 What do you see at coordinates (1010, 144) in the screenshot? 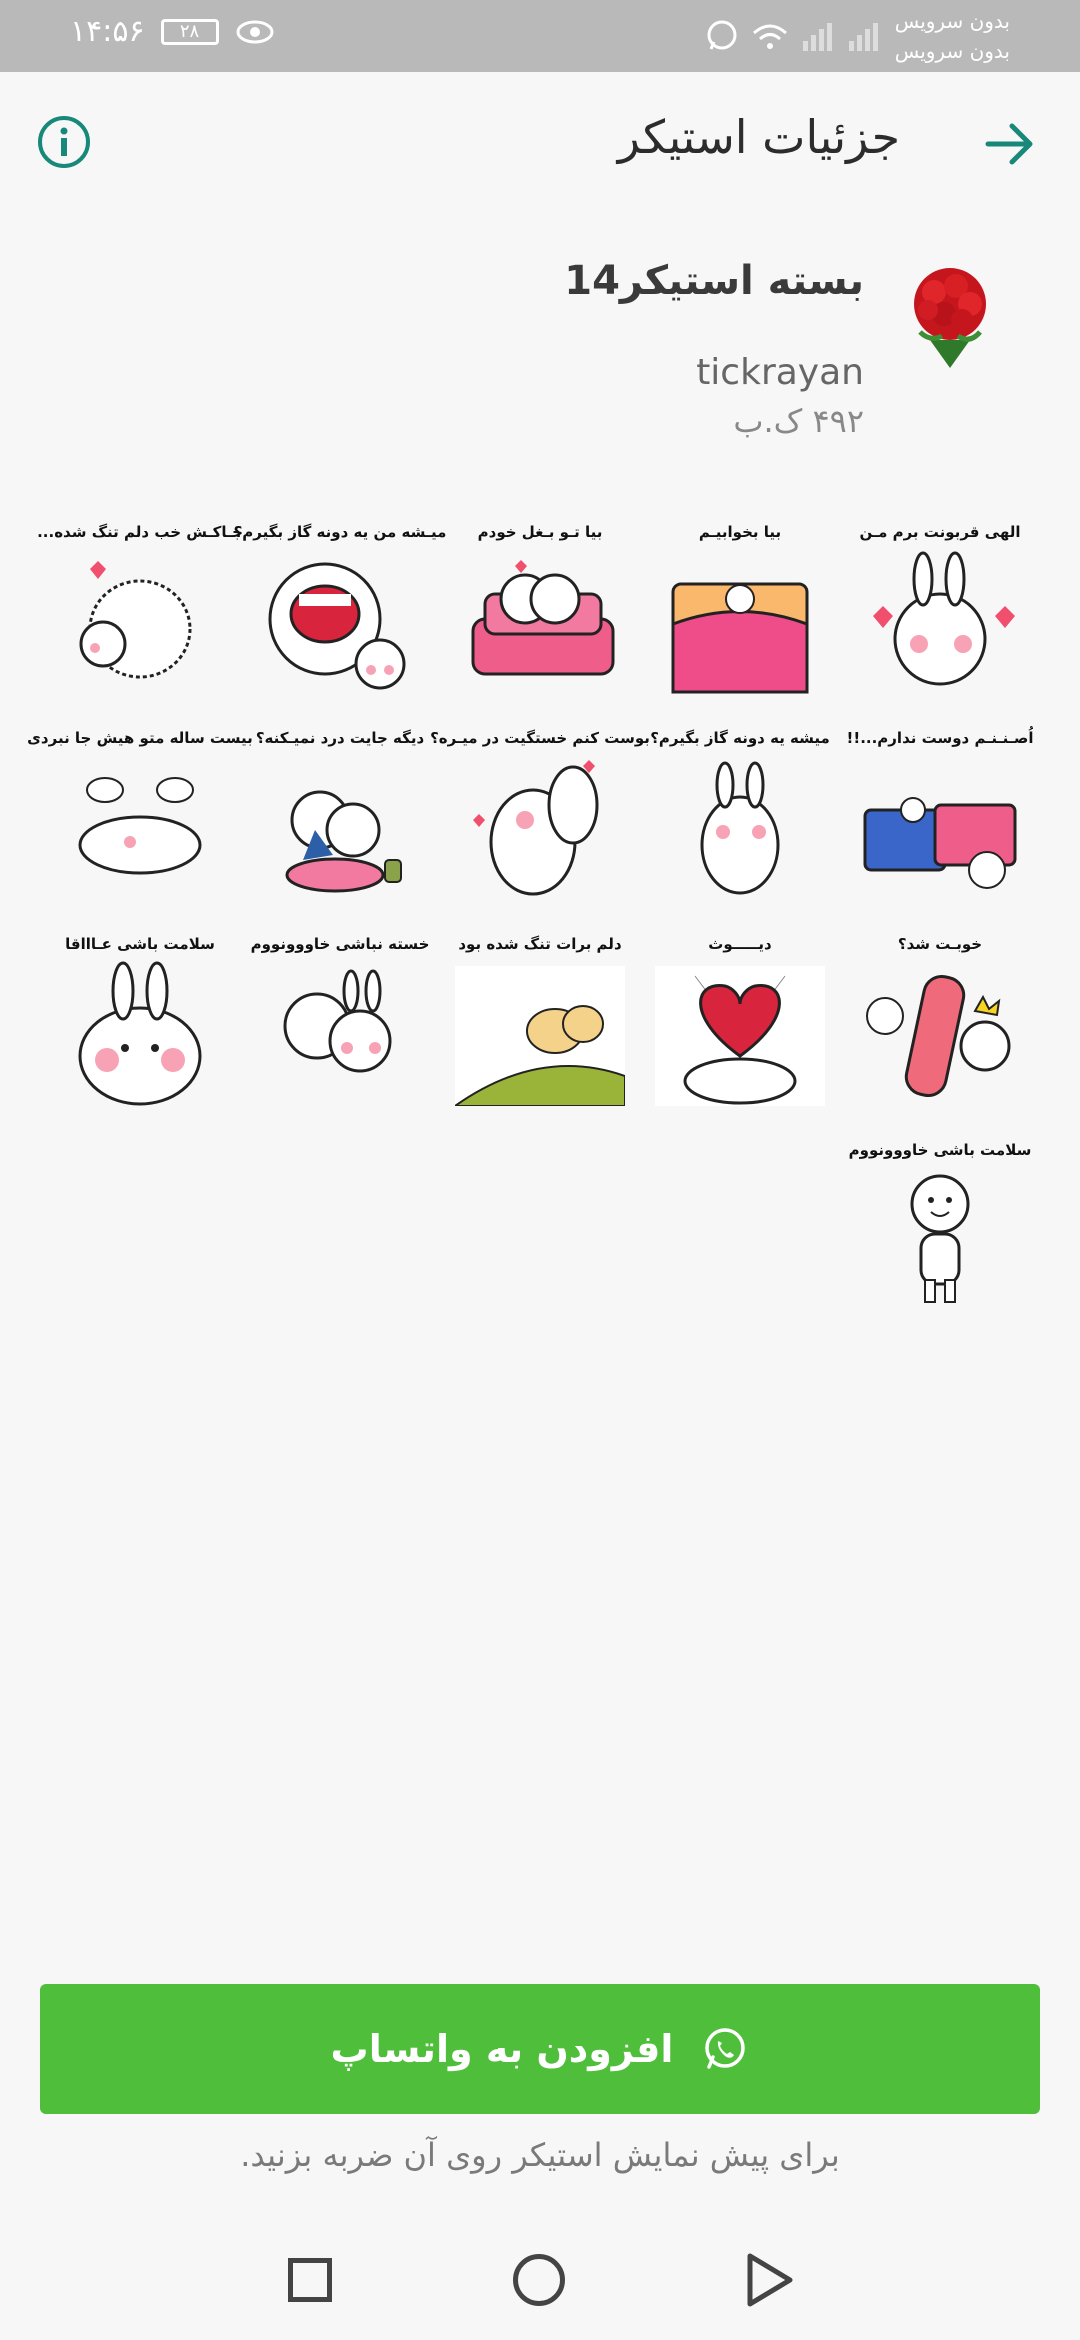
I see `arrow-right-icon` at bounding box center [1010, 144].